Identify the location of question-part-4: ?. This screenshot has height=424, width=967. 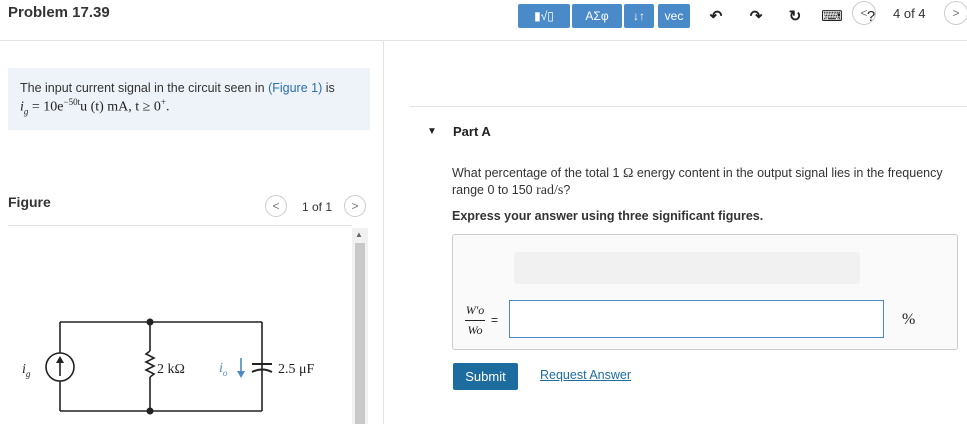
(567, 190).